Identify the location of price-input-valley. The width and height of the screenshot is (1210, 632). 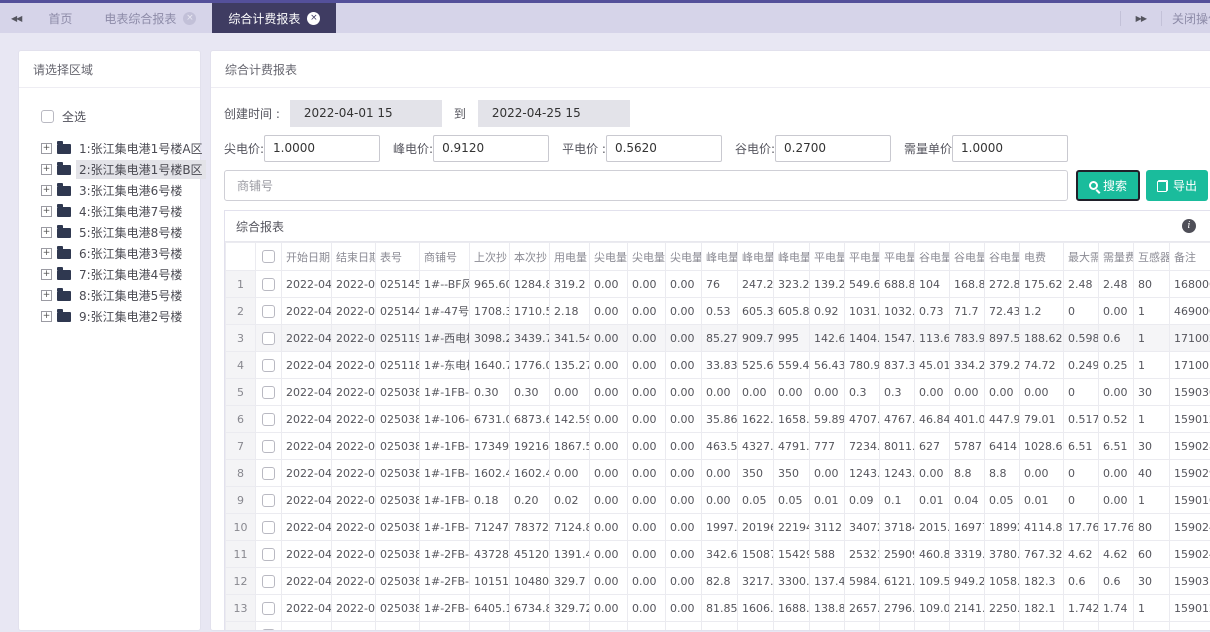
(833, 148).